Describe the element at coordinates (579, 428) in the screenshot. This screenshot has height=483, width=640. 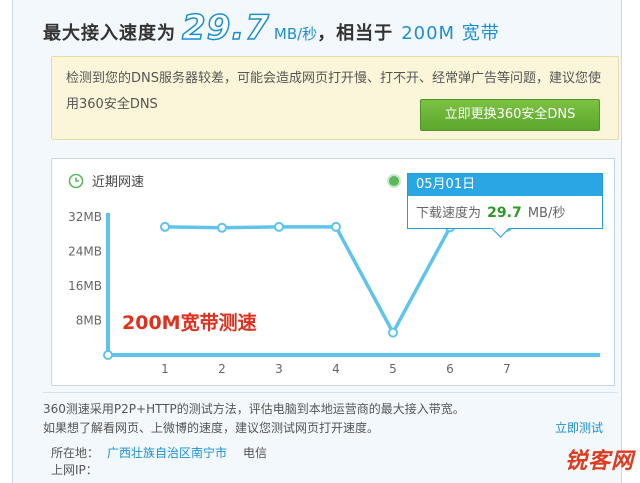
I see `retest-link: 立即测试` at that location.